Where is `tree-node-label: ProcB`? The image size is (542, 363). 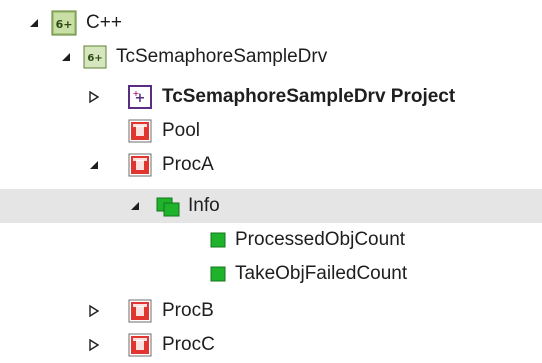
tree-node-label: ProcB is located at coordinates (188, 310).